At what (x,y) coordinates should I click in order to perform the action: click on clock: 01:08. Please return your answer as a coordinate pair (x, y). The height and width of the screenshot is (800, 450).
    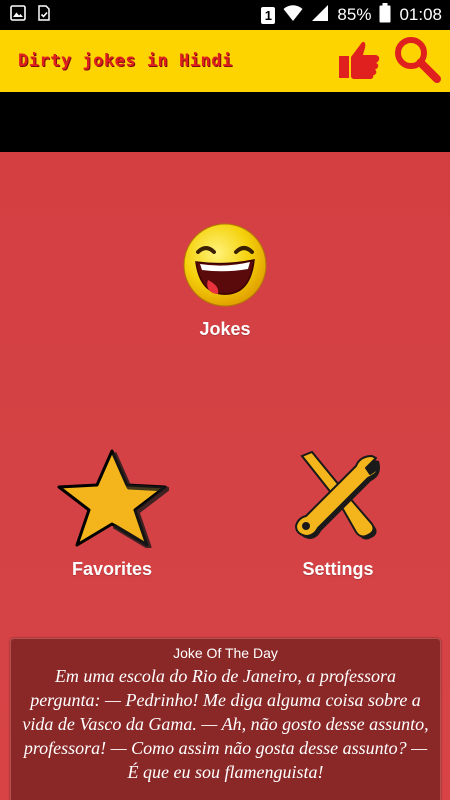
    Looking at the image, I should click on (420, 14).